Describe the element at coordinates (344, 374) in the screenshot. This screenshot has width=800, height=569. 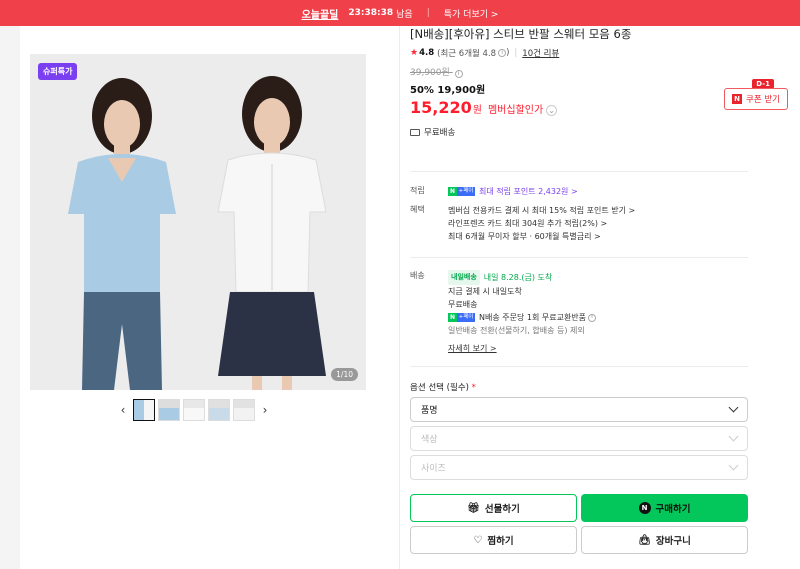
I see `image-counter: 1/10` at that location.